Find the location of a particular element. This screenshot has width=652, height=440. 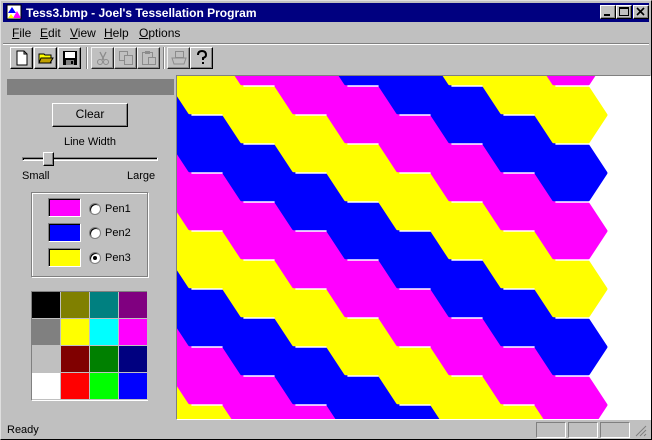

pen3-radio is located at coordinates (95, 258).